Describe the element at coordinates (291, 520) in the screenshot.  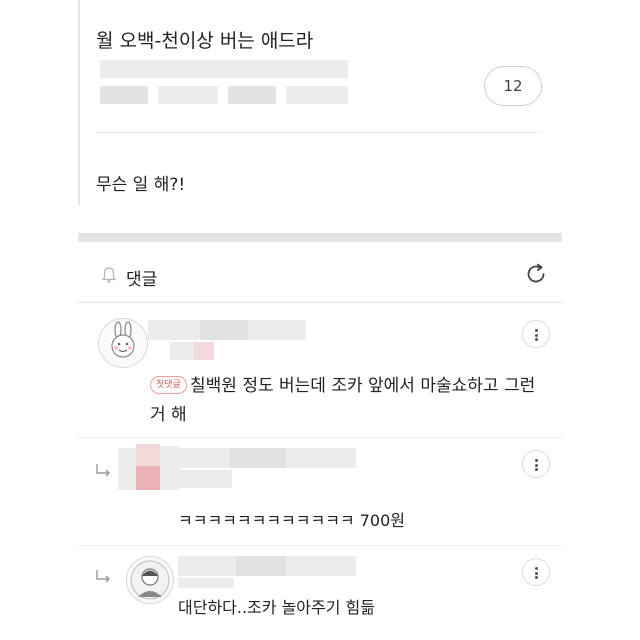
I see `comment-text: ㅋㅋㅋㅋㅋㅋㅋㅋㅋㅋㅋㅋ 700원` at that location.